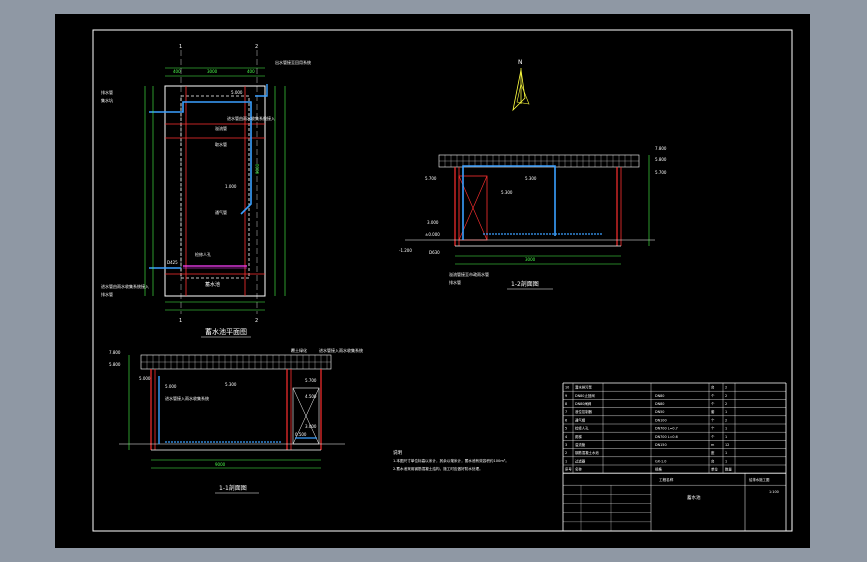  I want to click on section-level: ±0.000, so click(432, 234).